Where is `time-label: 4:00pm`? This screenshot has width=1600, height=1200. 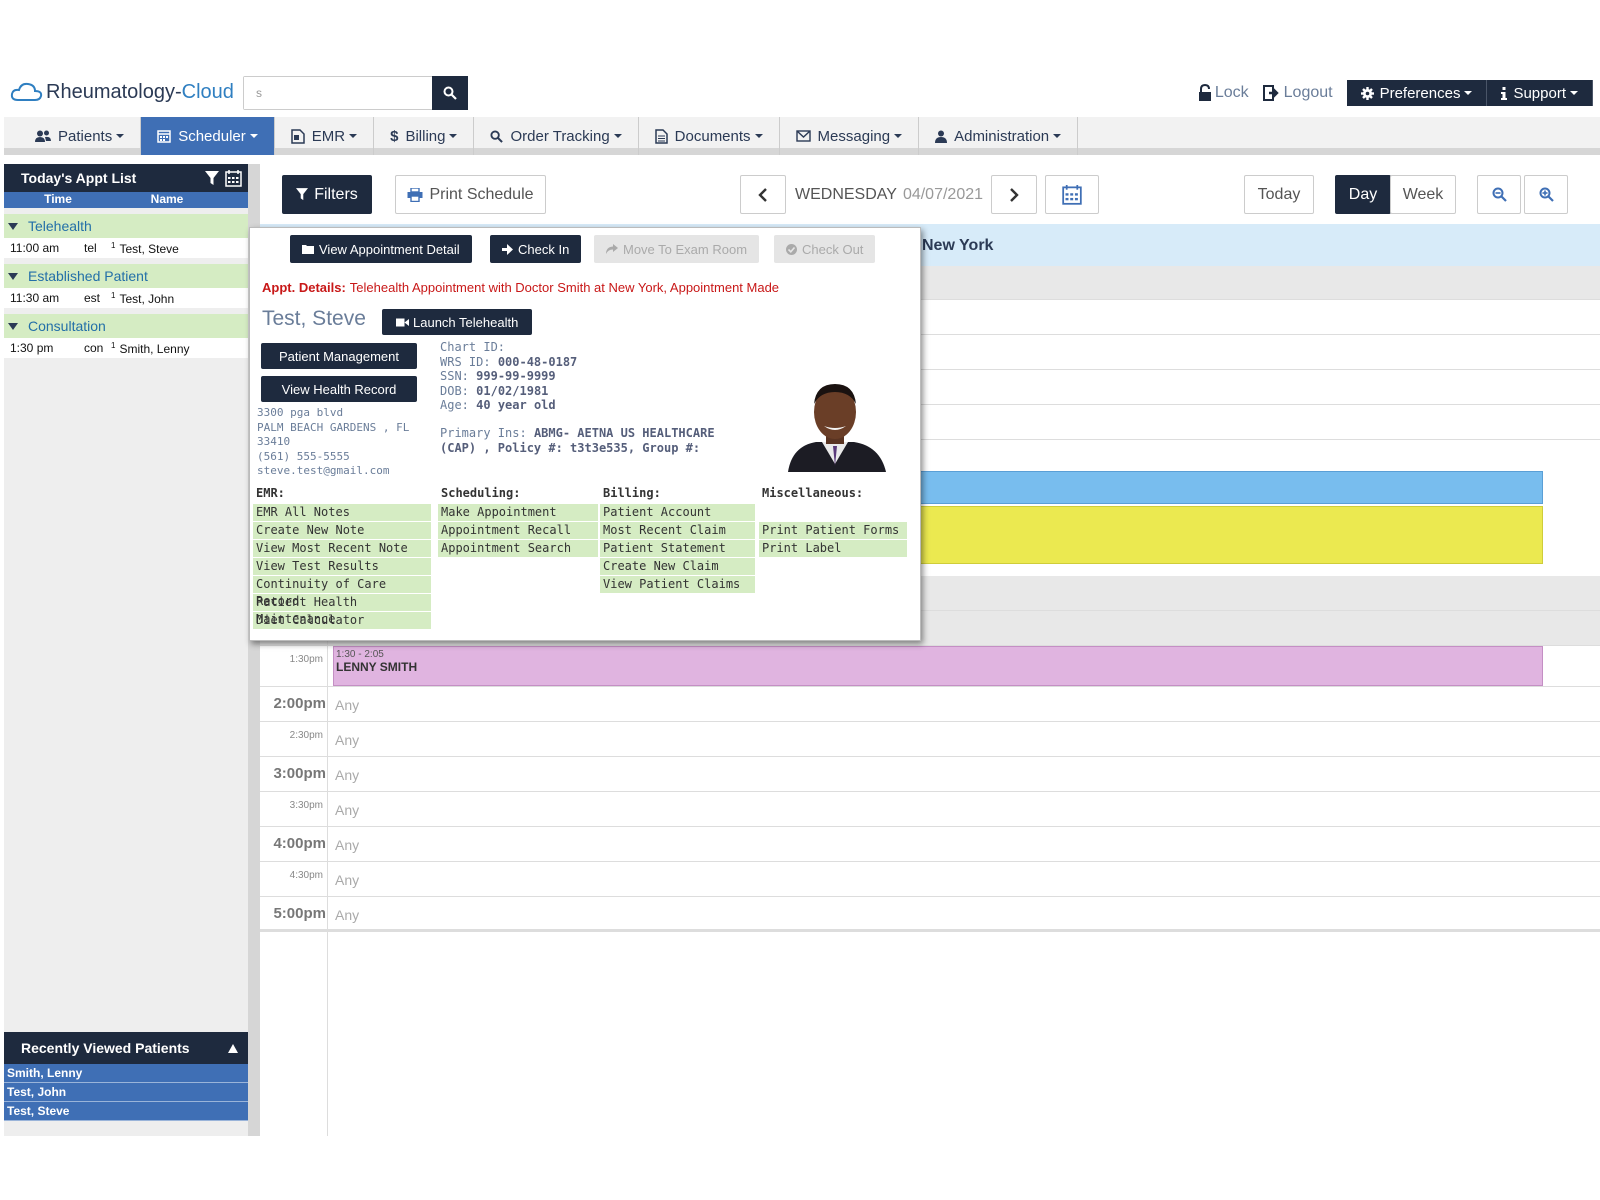 time-label: 4:00pm is located at coordinates (299, 843).